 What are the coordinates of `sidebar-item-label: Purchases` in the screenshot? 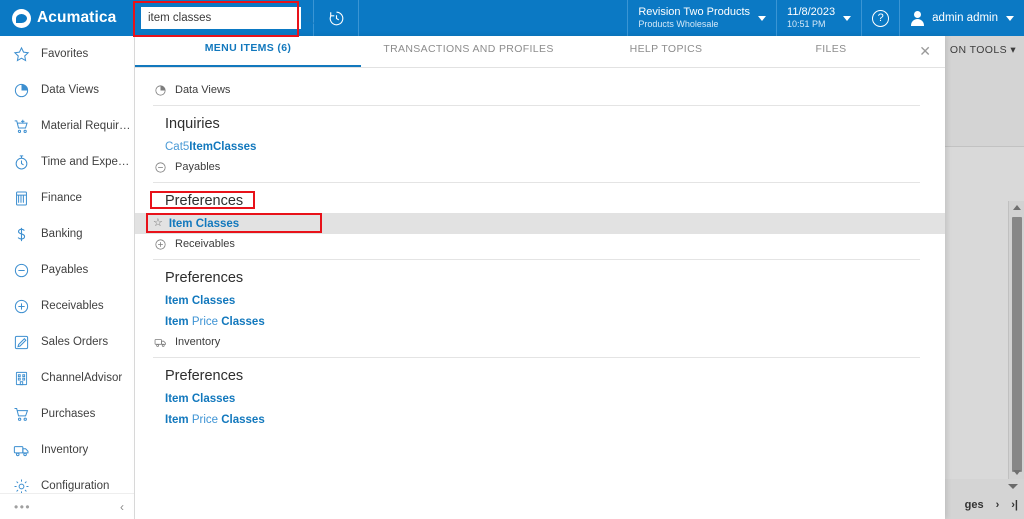 It's located at (68, 414).